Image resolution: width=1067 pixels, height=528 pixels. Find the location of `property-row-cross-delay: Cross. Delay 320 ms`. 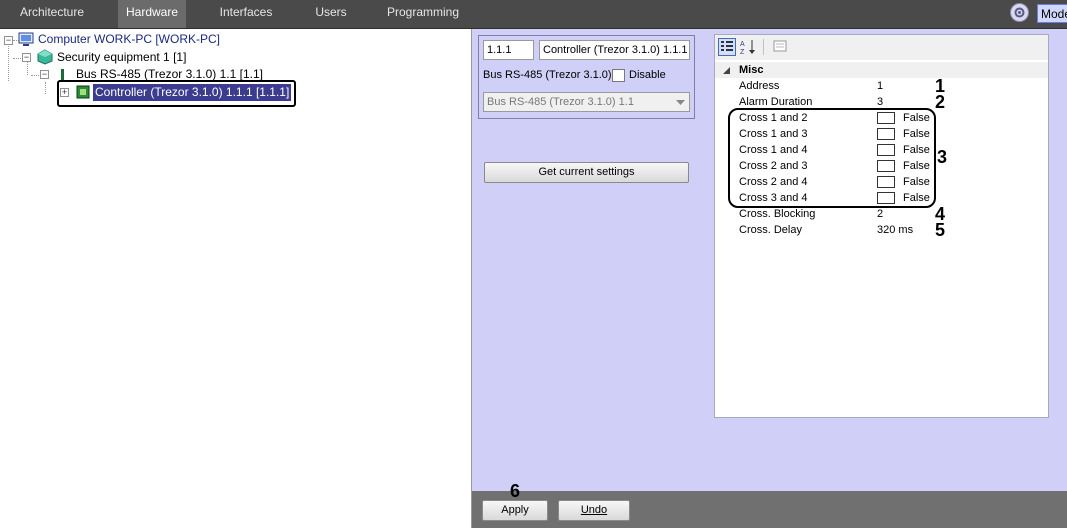

property-row-cross-delay: Cross. Delay 320 ms is located at coordinates (881, 230).